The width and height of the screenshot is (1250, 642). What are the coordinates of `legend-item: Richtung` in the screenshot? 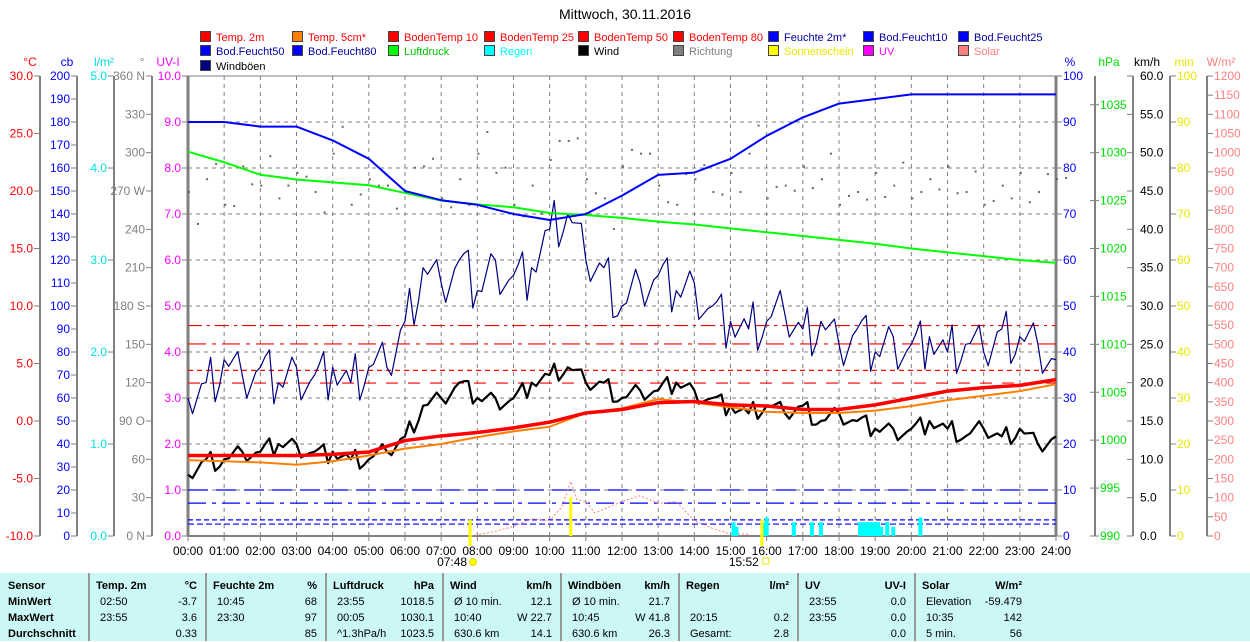 It's located at (702, 51).